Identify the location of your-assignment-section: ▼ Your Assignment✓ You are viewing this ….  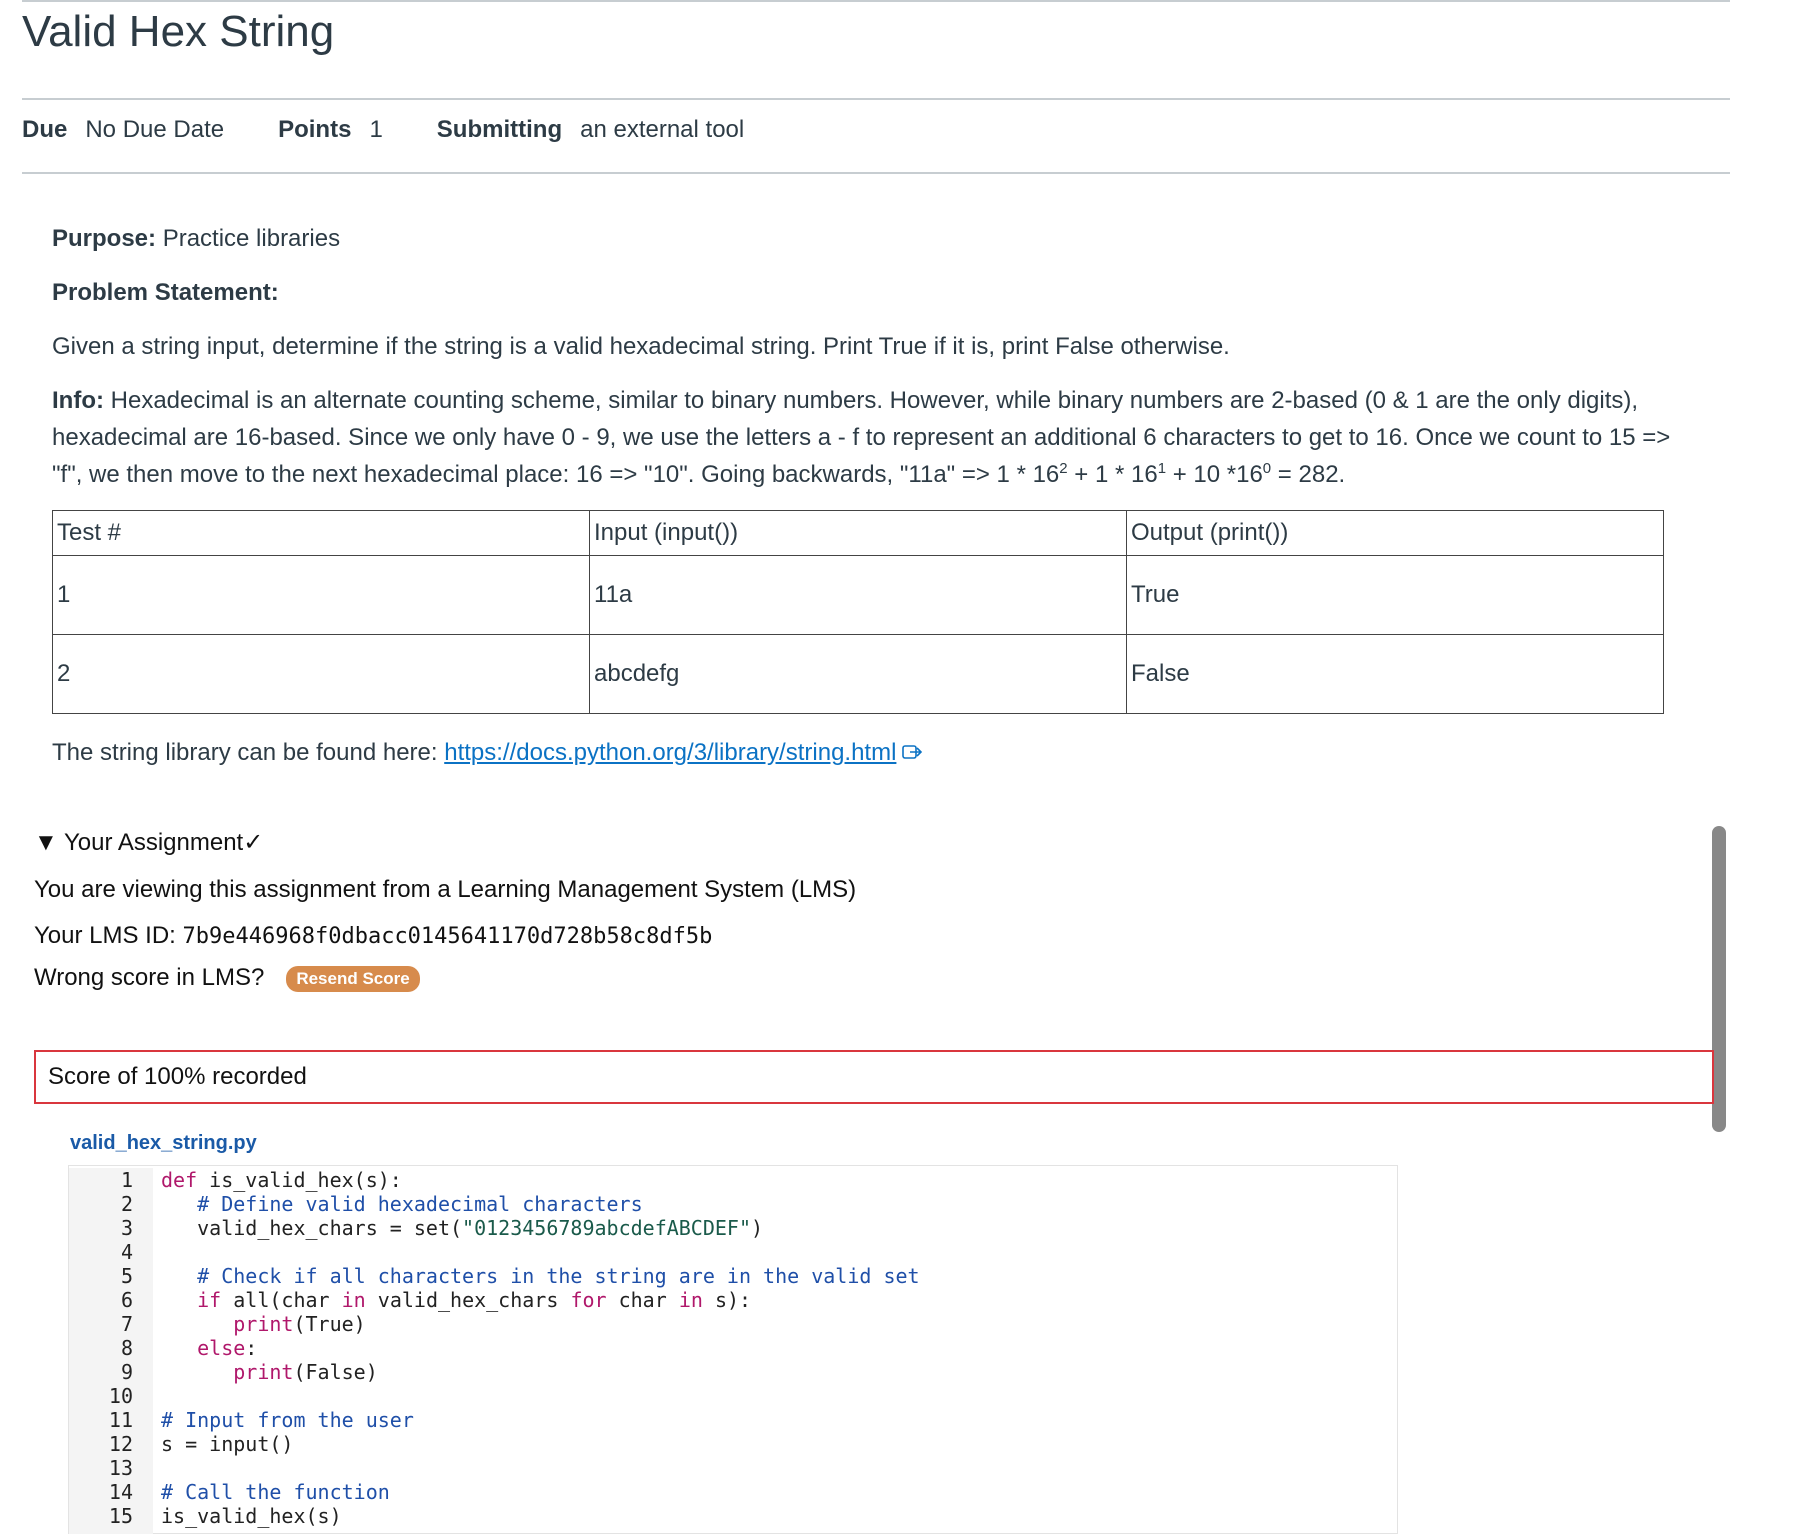
(445, 909).